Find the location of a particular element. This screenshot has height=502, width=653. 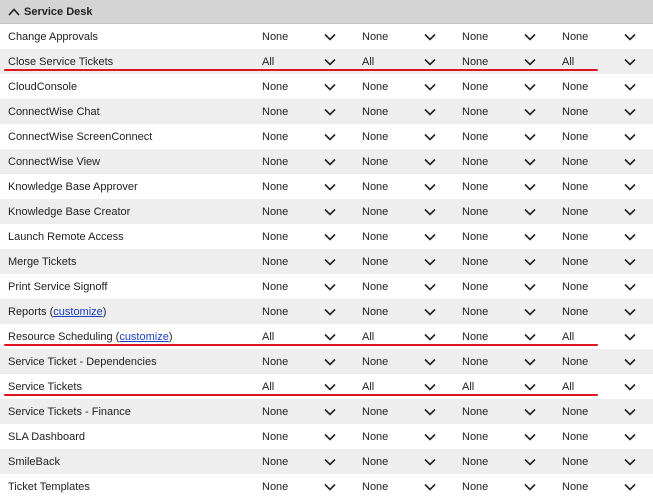

customize-link: customize is located at coordinates (144, 337).